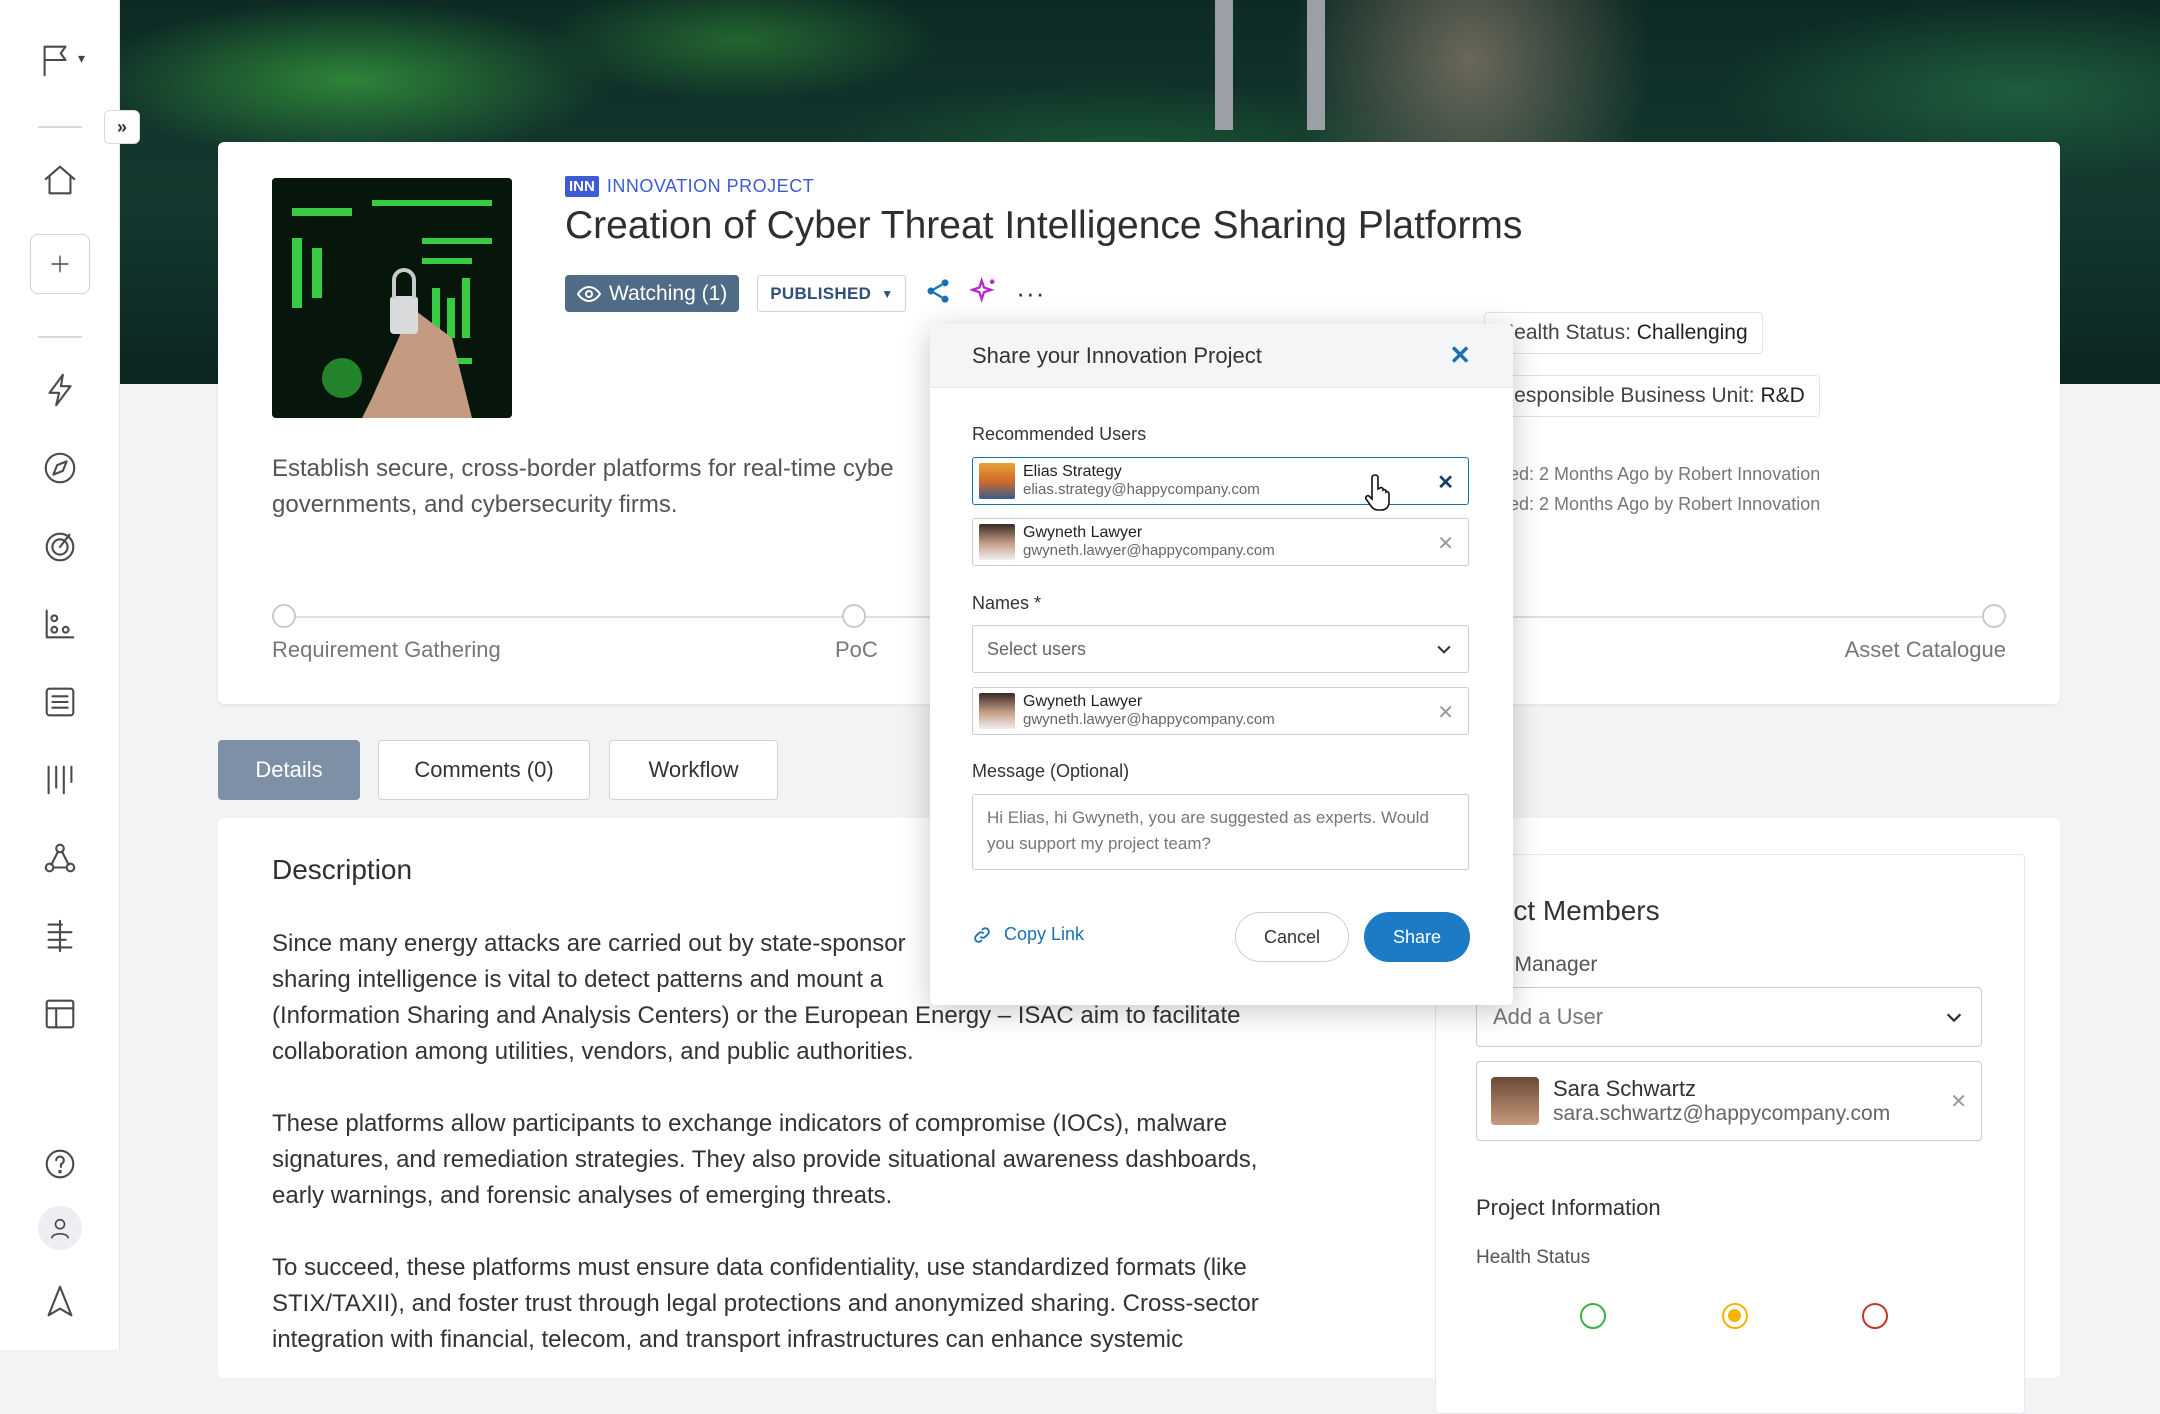 This screenshot has height=1414, width=2160. What do you see at coordinates (1958, 1101) in the screenshot?
I see `remove-icon: ✕` at bounding box center [1958, 1101].